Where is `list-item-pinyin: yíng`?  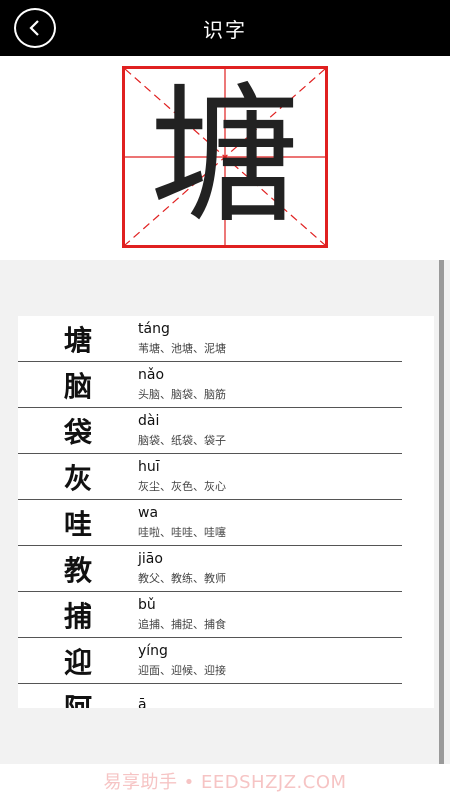 list-item-pinyin: yíng is located at coordinates (153, 651).